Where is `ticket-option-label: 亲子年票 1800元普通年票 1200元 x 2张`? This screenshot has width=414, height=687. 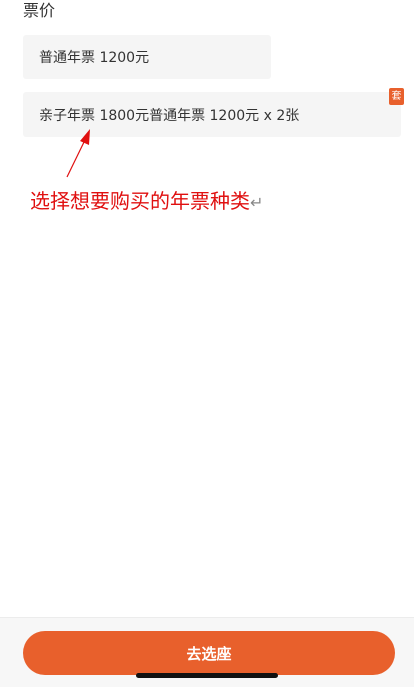 ticket-option-label: 亲子年票 1800元普通年票 1200元 x 2张 is located at coordinates (169, 115).